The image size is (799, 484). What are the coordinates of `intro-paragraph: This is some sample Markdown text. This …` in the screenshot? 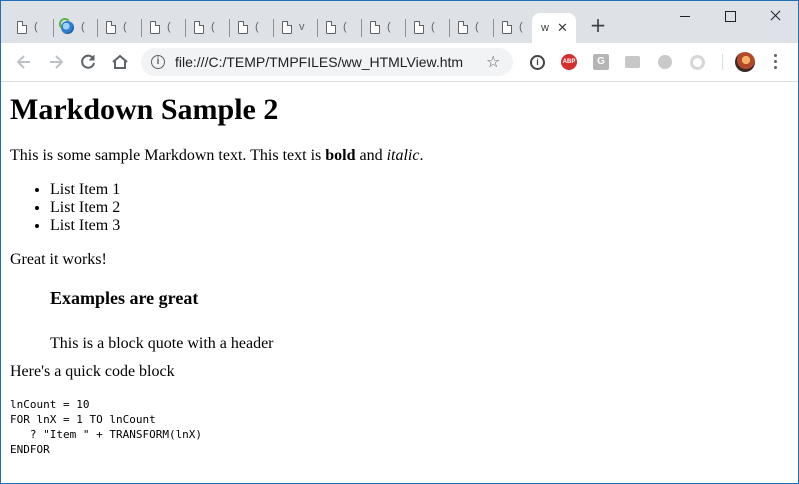 It's located at (216, 156).